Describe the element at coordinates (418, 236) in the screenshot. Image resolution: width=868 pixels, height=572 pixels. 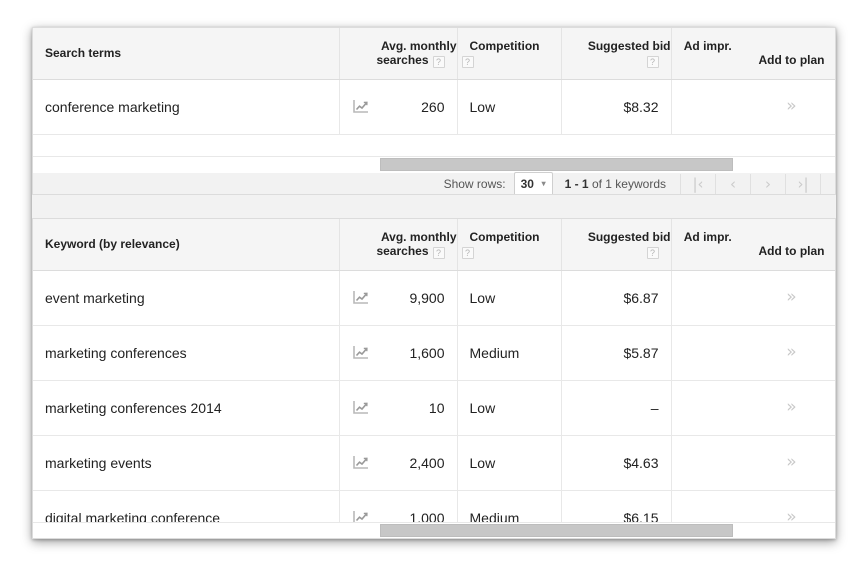
I see `avg-searches-line1: Avg. monthly` at that location.